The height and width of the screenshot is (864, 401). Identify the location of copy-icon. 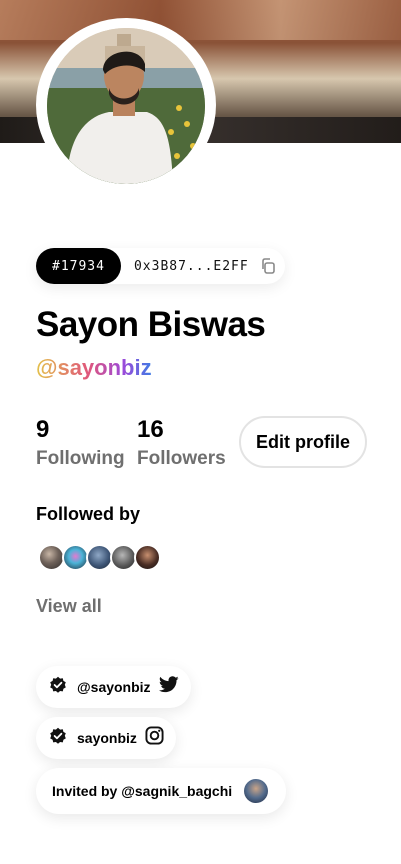
(268, 266).